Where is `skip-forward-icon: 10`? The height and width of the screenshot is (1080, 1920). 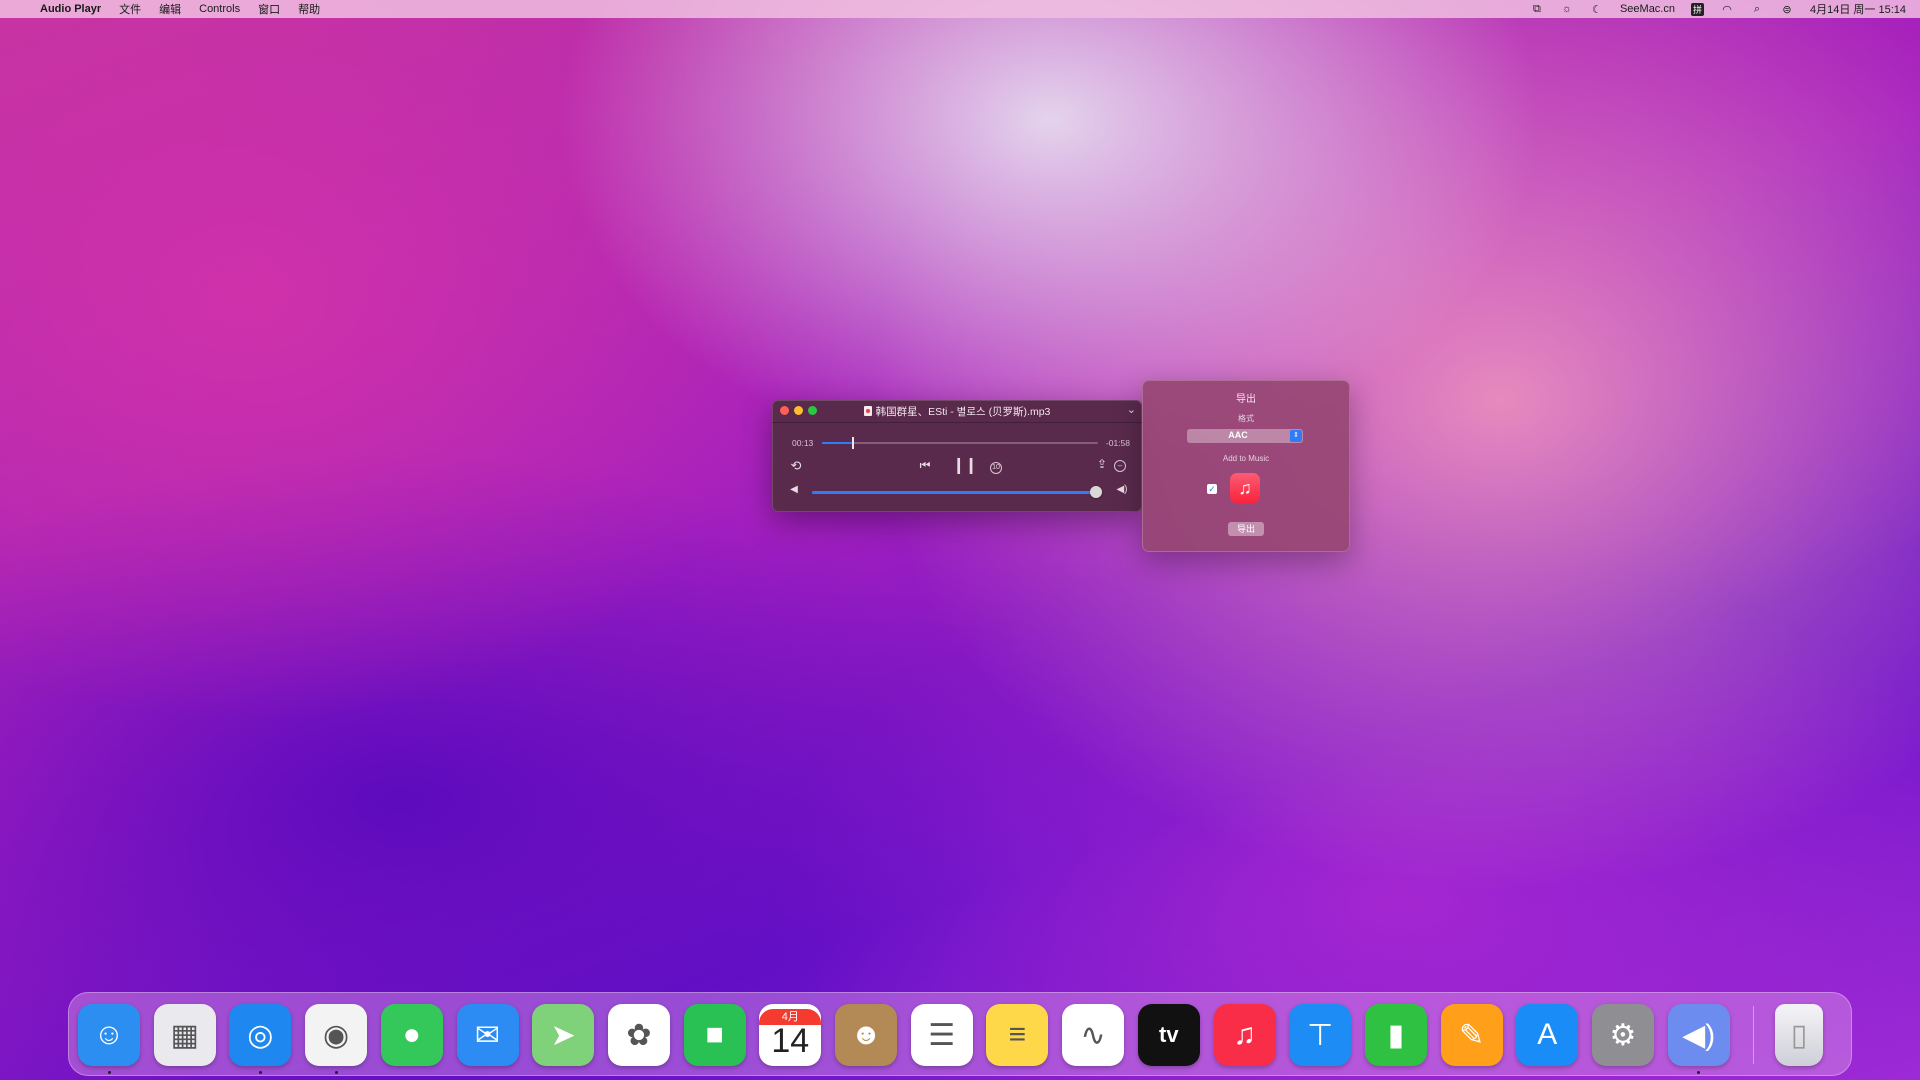
skip-forward-icon: 10 is located at coordinates (996, 466).